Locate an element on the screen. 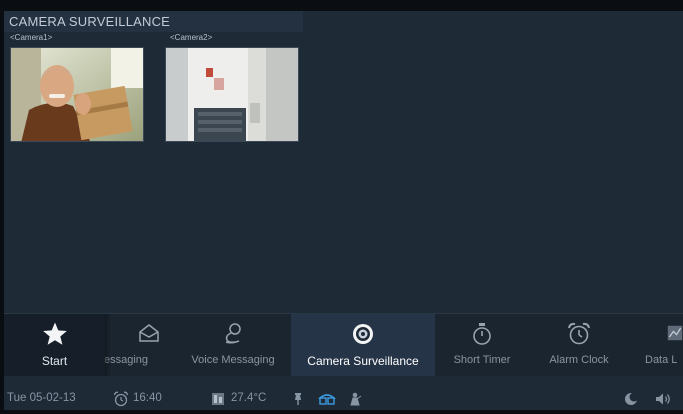 This screenshot has width=683, height=414. dock-label-start: Start is located at coordinates (54, 361).